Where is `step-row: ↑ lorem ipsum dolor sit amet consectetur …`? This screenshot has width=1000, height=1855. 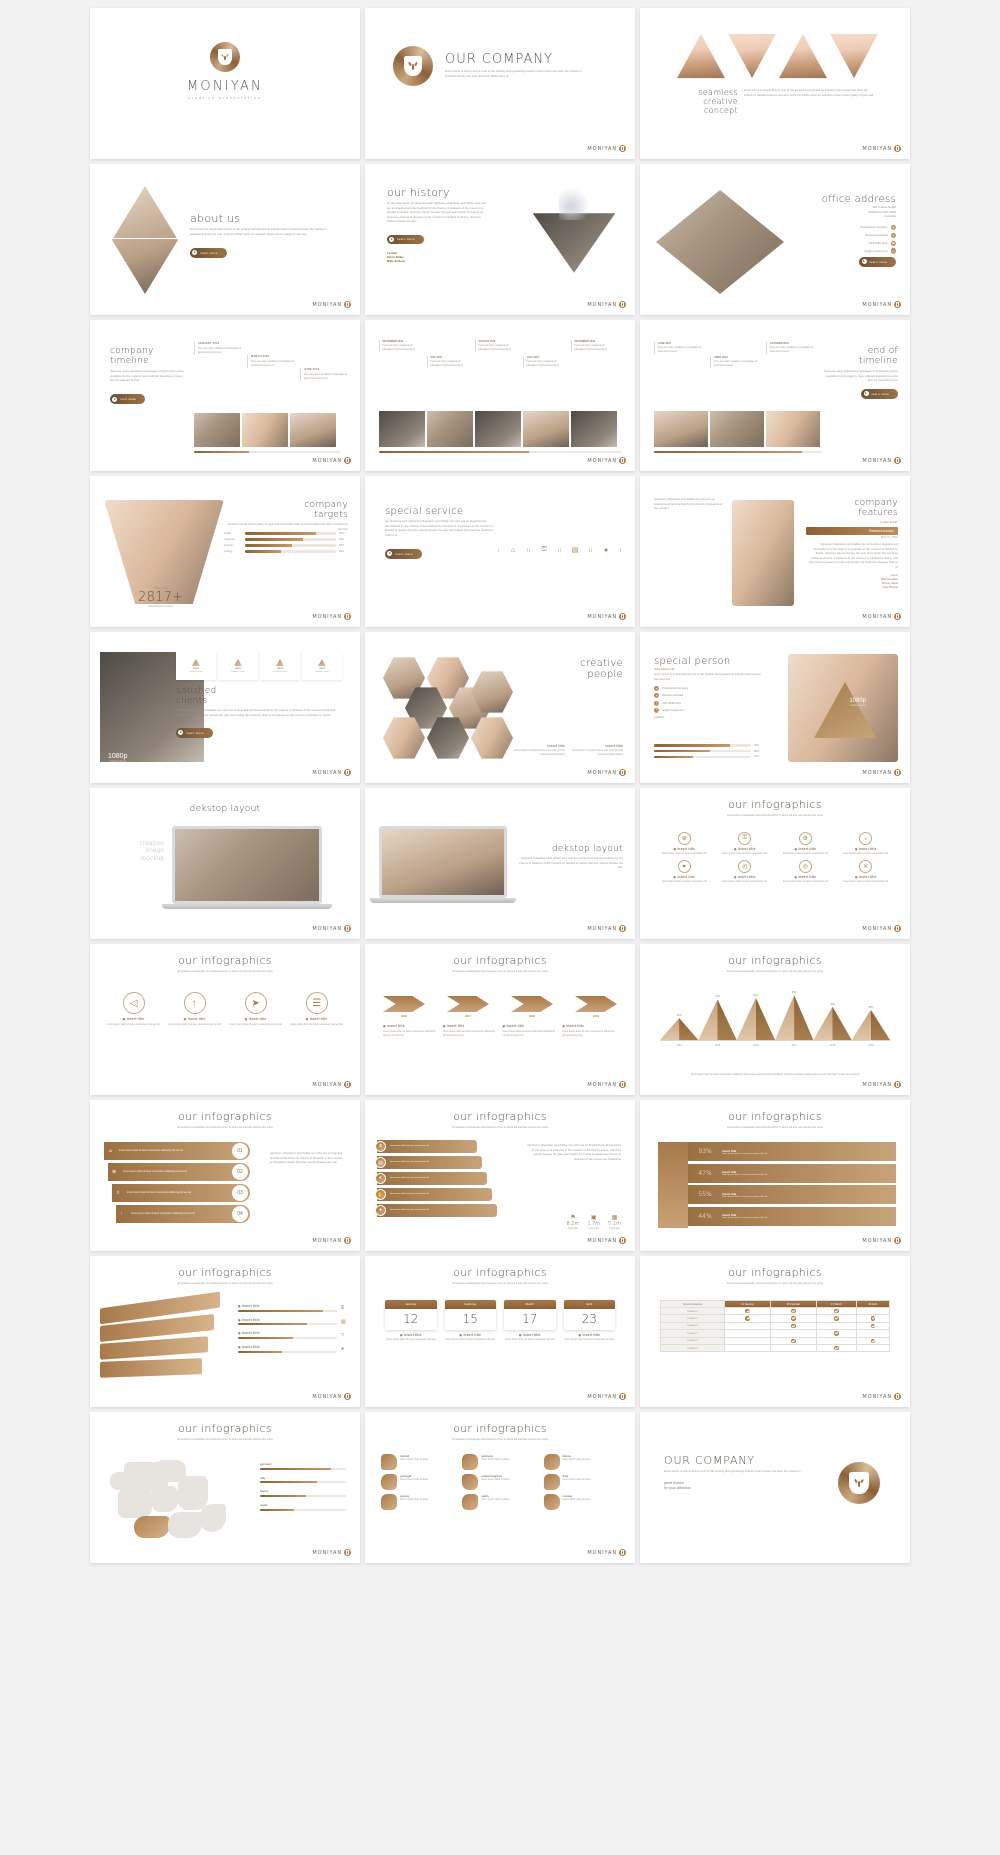
step-row: ↑ lorem ipsum dolor sit amet consectetur … is located at coordinates (183, 1214).